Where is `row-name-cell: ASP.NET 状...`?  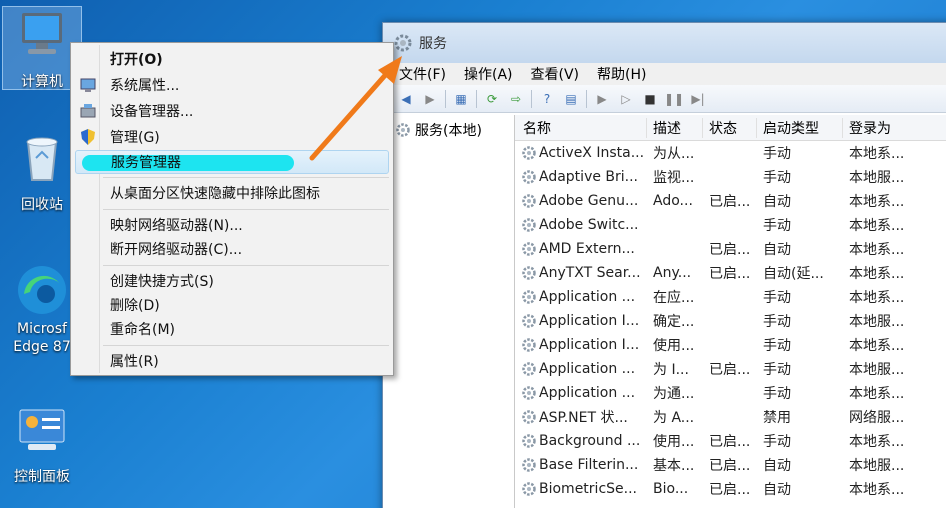 row-name-cell: ASP.NET 状... is located at coordinates (581, 417).